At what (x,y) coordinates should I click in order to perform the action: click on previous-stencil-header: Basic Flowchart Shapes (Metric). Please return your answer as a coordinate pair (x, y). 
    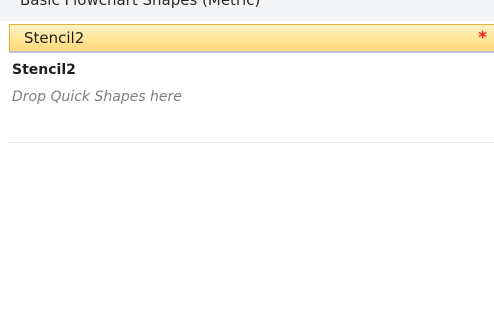
    Looking at the image, I should click on (247, 10).